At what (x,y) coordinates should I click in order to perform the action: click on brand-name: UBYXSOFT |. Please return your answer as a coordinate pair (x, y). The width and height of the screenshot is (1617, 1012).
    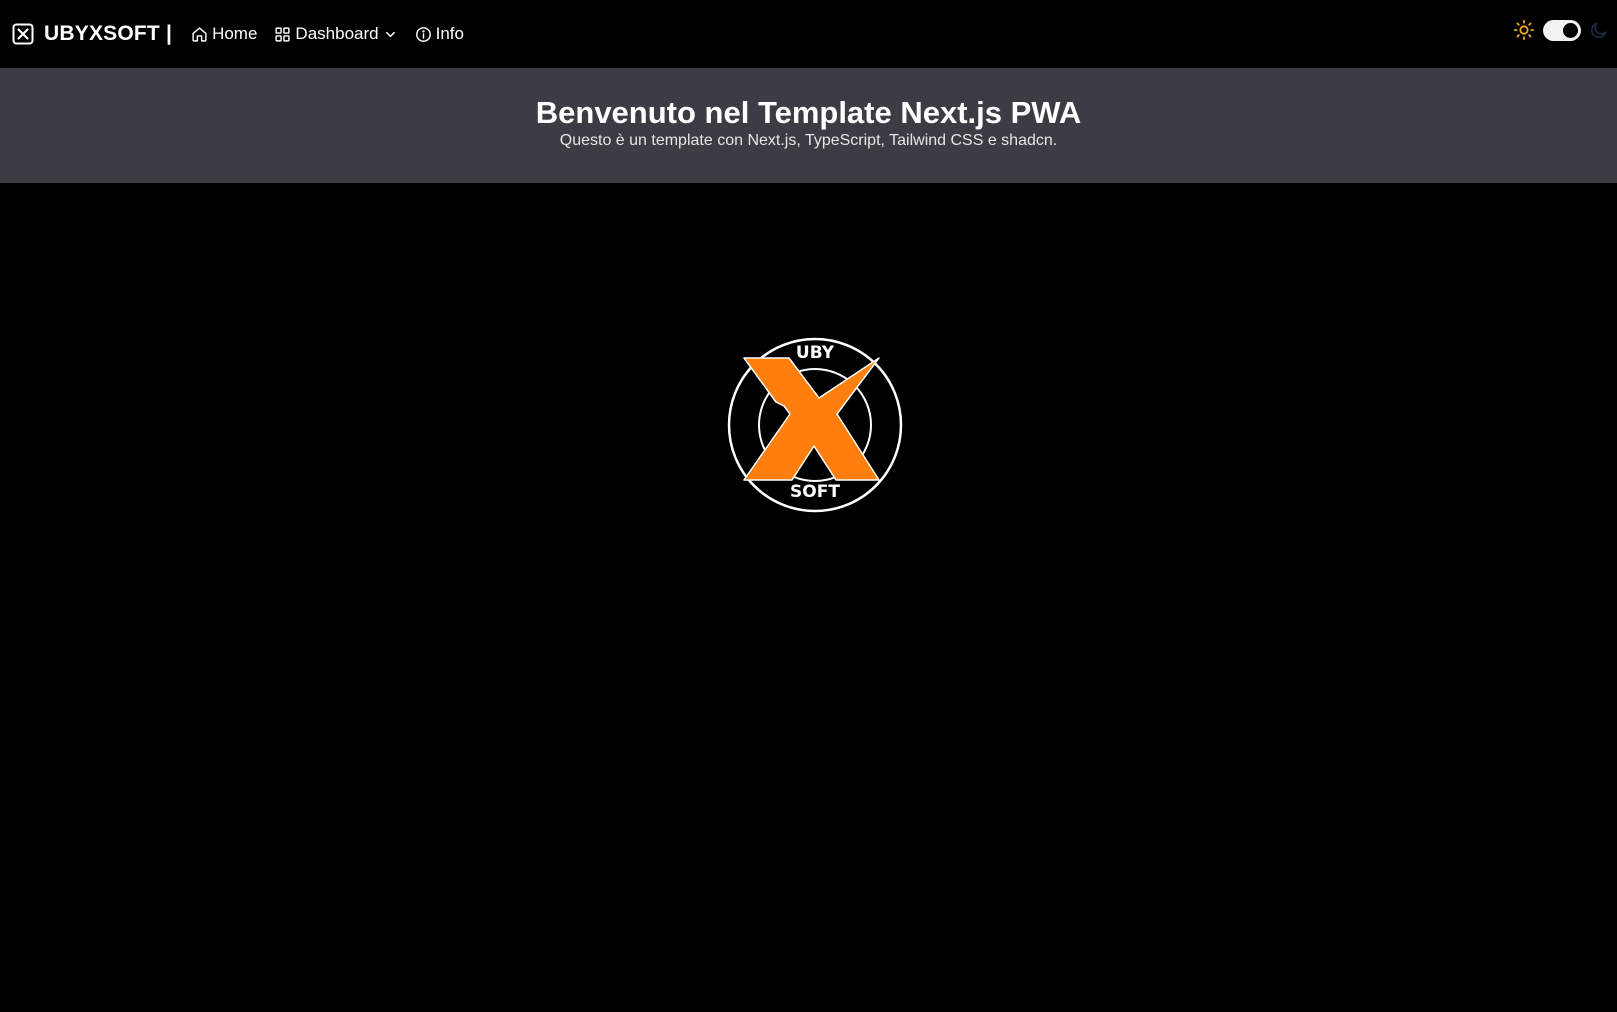
    Looking at the image, I should click on (108, 33).